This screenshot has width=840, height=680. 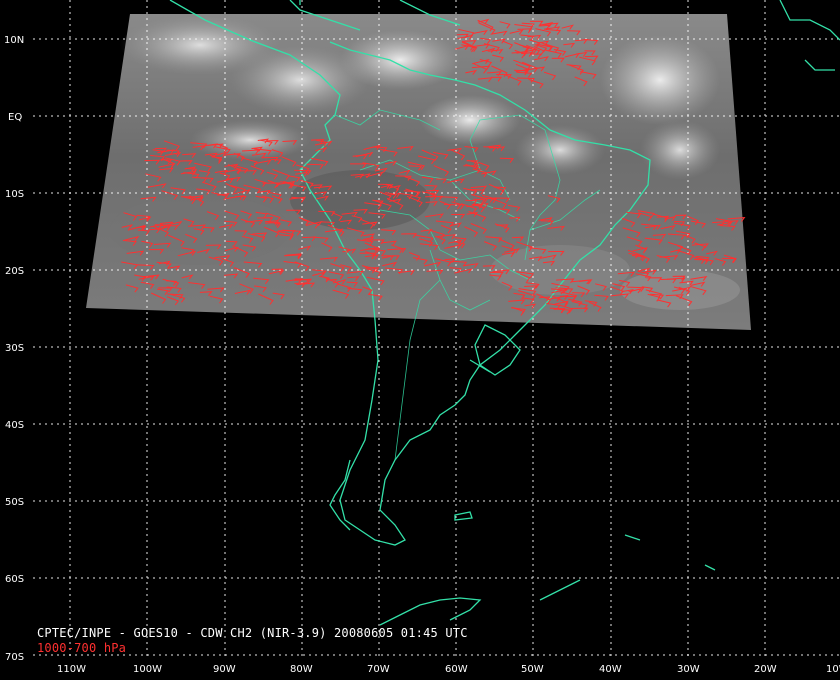 I want to click on lat-label: 50S, so click(x=14, y=502).